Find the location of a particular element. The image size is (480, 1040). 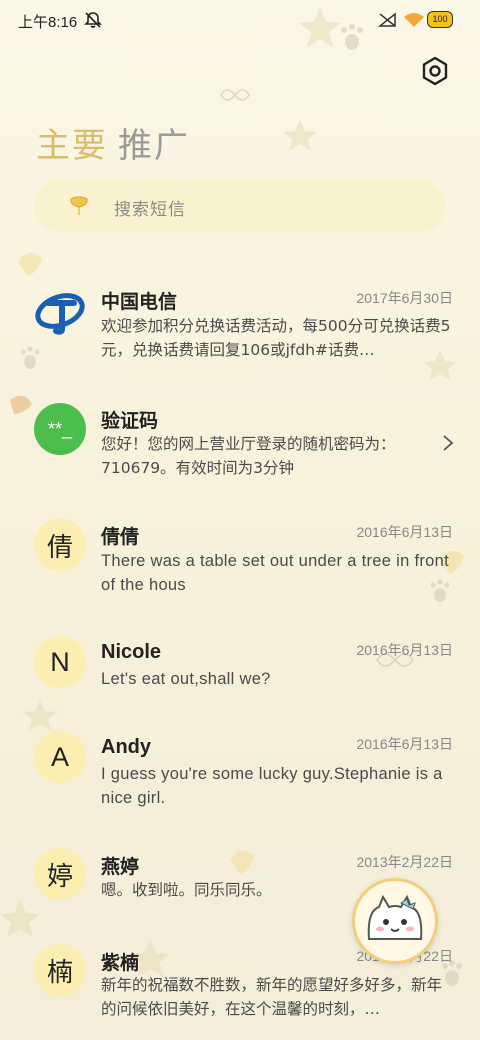

message-date: 2013年2月22日 is located at coordinates (404, 862).